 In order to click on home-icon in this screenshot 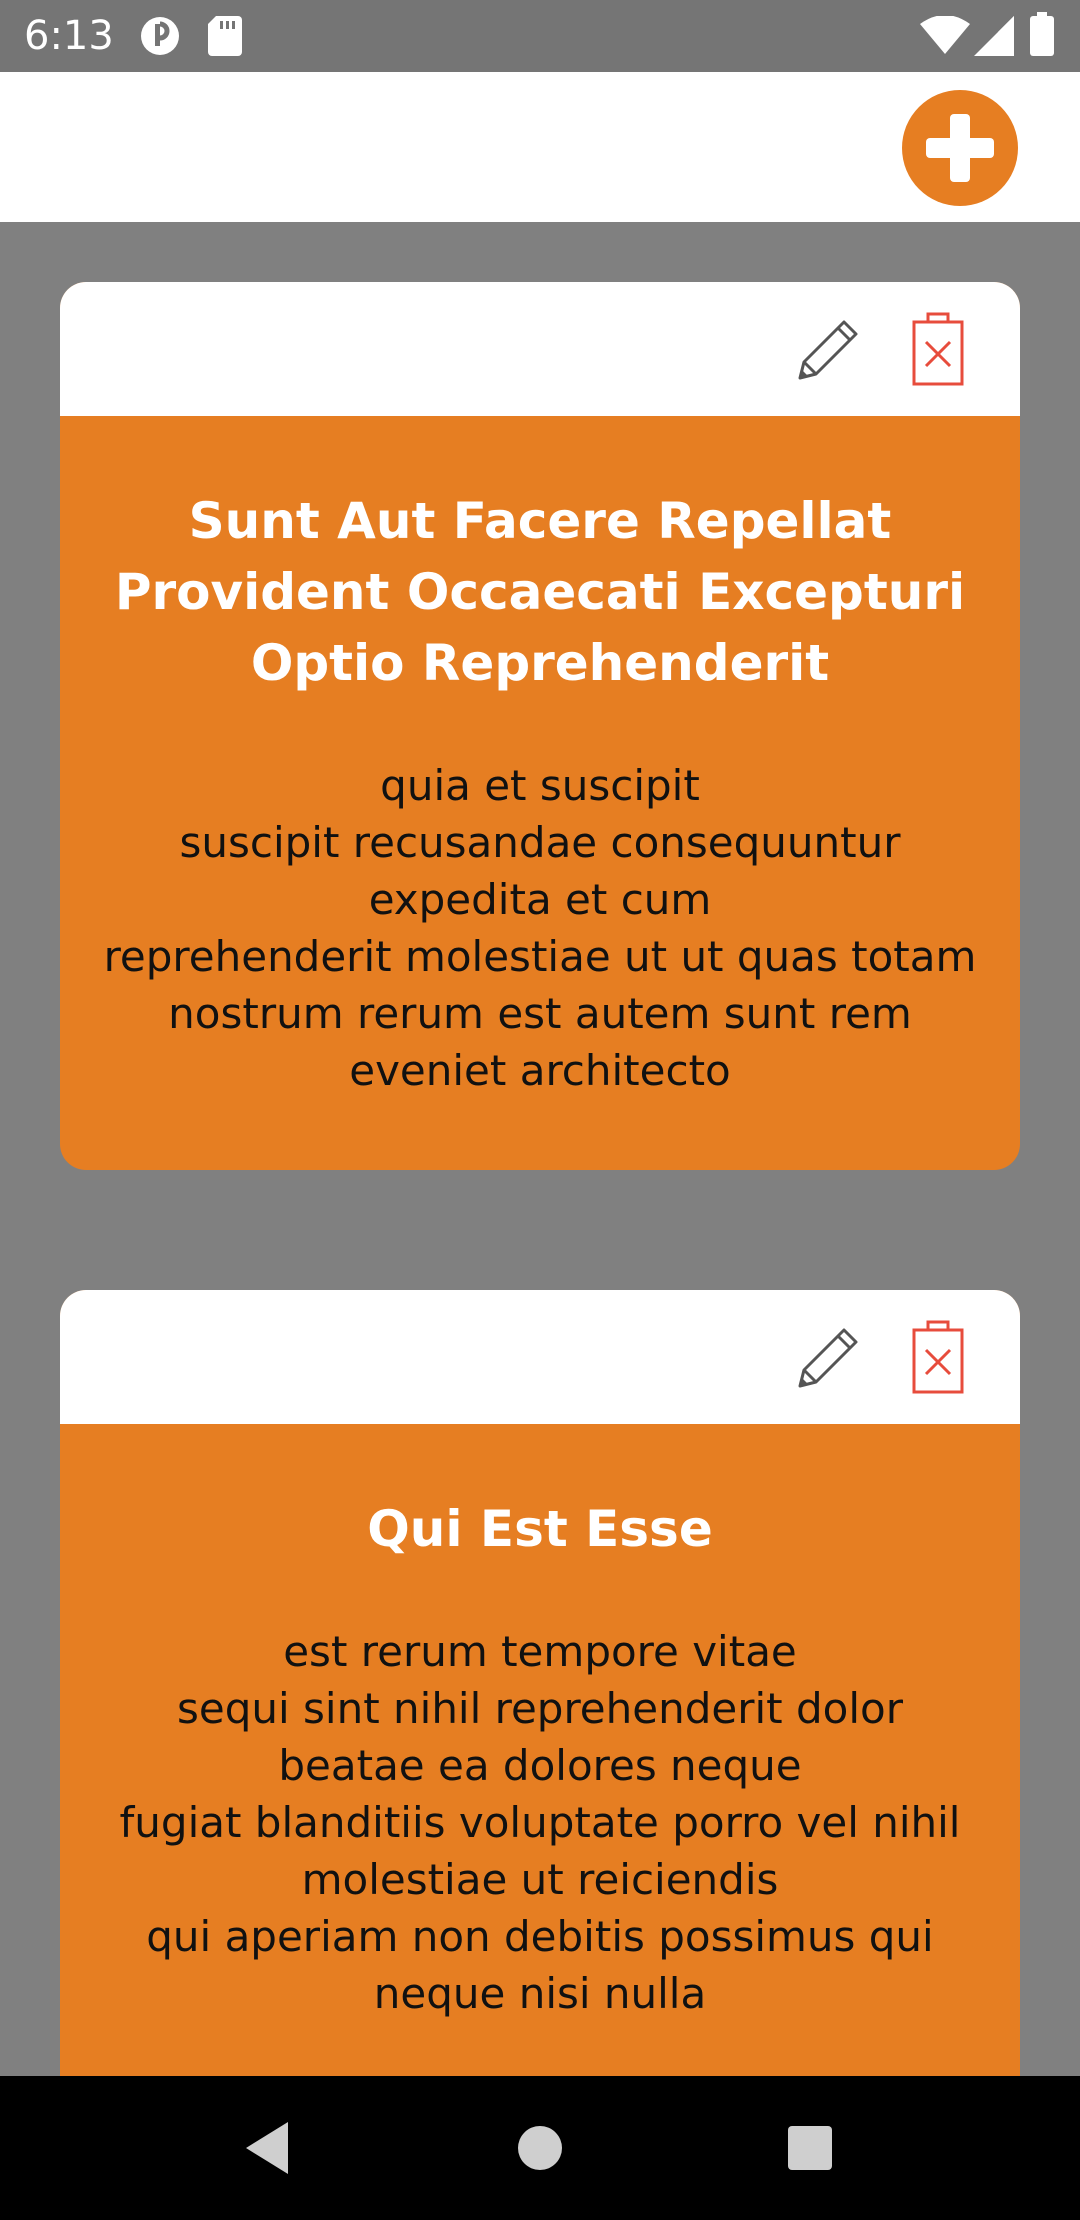, I will do `click(540, 2148)`.